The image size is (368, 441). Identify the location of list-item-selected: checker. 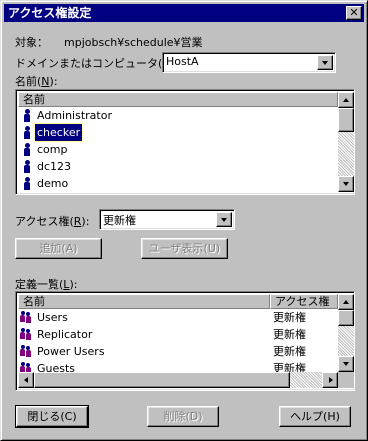
(178, 132).